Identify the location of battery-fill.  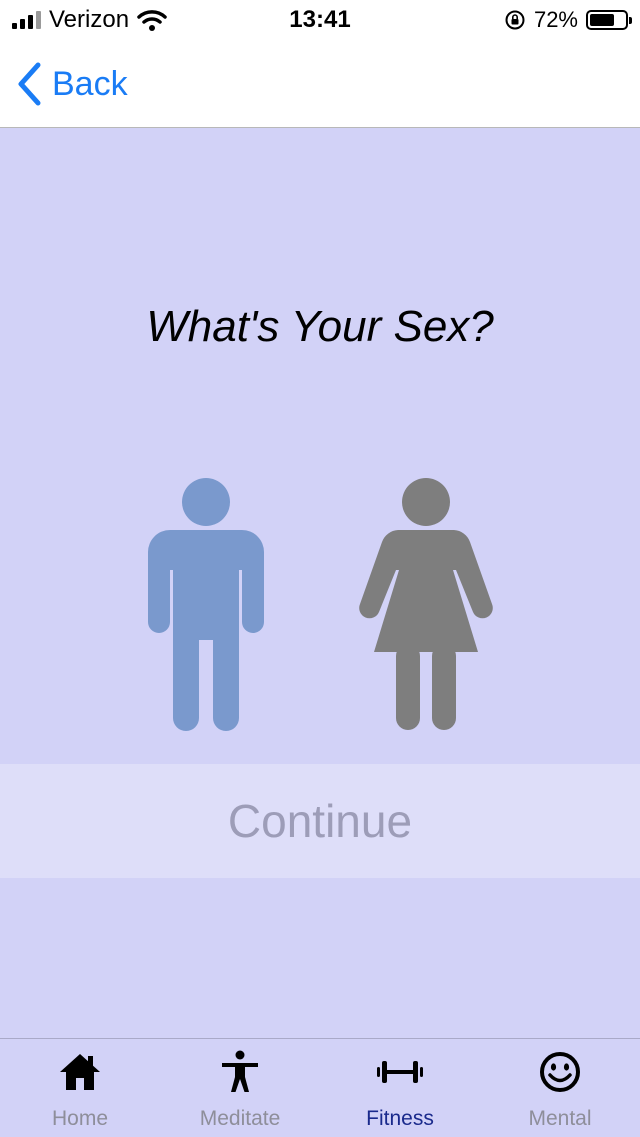
(602, 20).